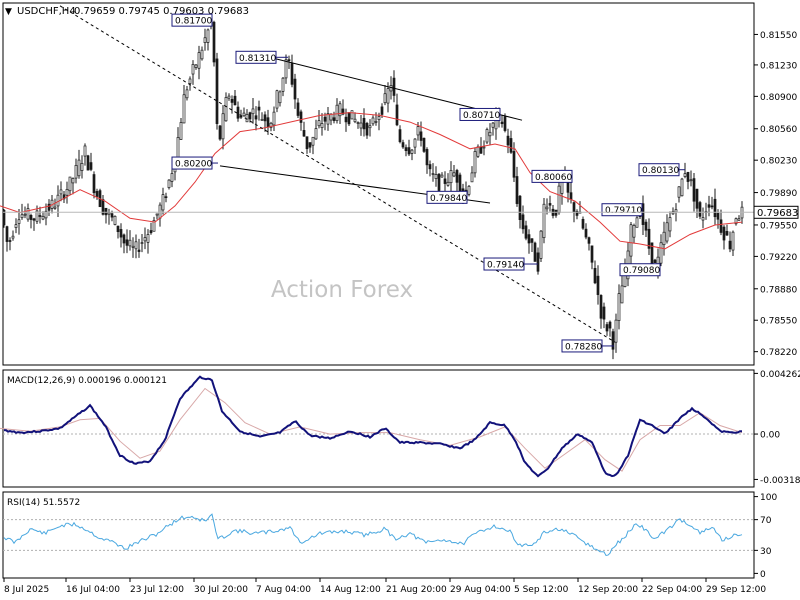  I want to click on macd-y-tick-label: -0.003188, so click(780, 481).